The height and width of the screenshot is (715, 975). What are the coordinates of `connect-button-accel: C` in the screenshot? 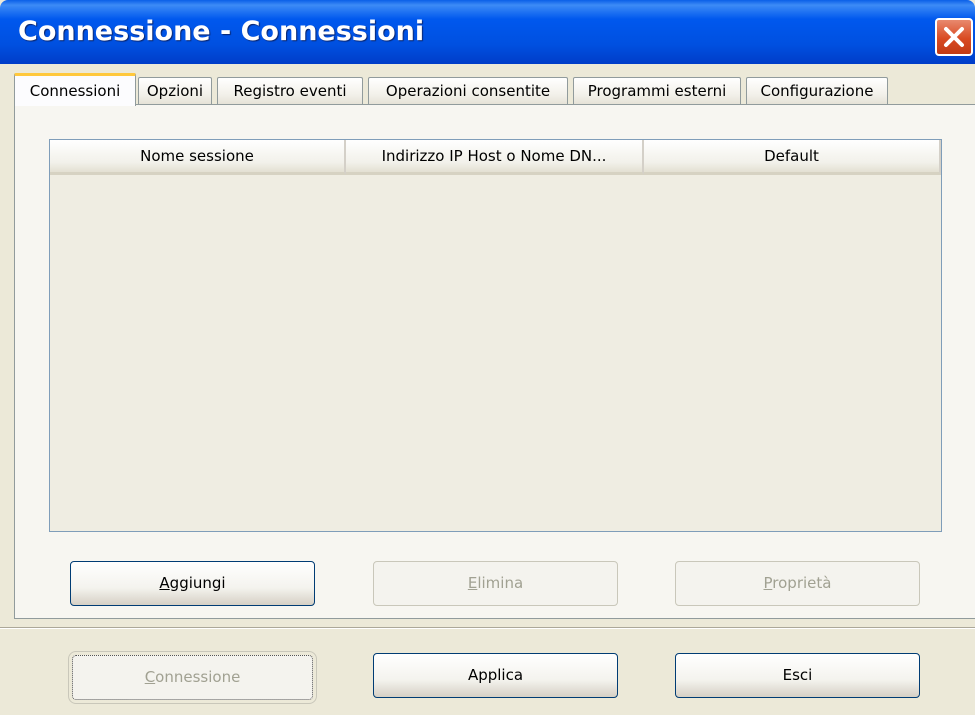 It's located at (150, 677).